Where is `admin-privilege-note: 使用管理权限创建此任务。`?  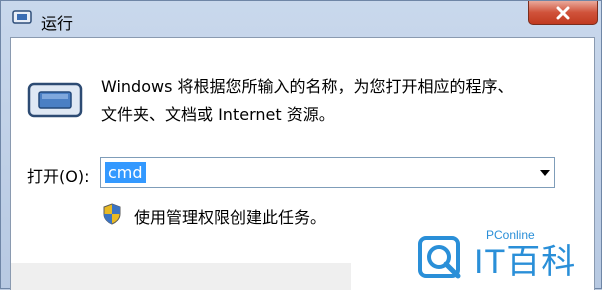 admin-privilege-note: 使用管理权限创建此任务。 is located at coordinates (230, 217).